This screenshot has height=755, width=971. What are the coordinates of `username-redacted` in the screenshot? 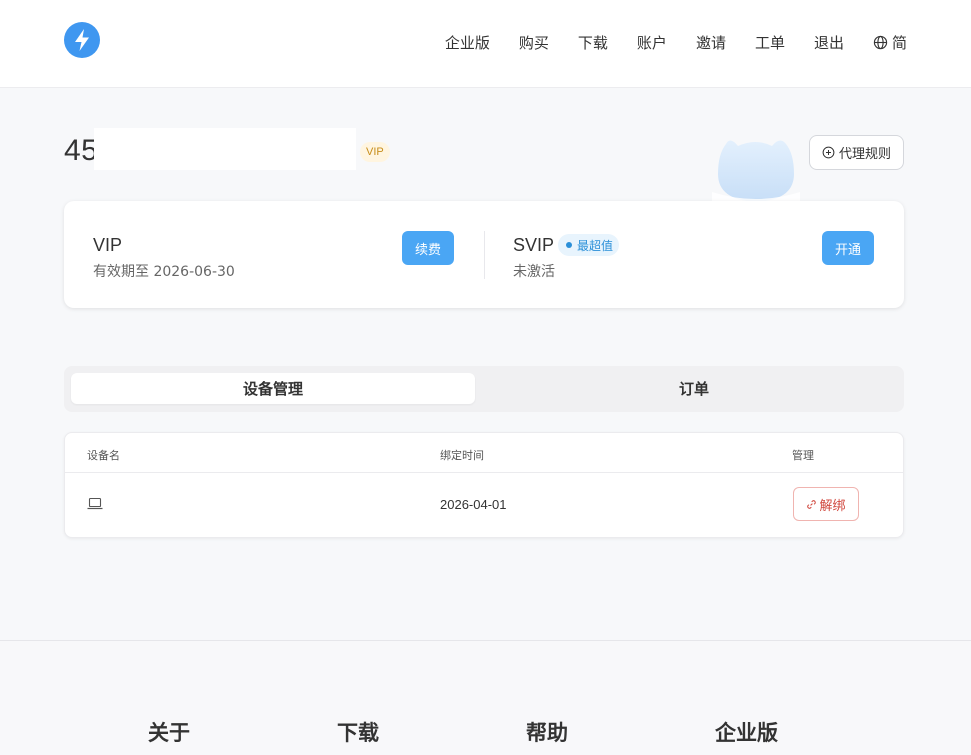 It's located at (225, 149).